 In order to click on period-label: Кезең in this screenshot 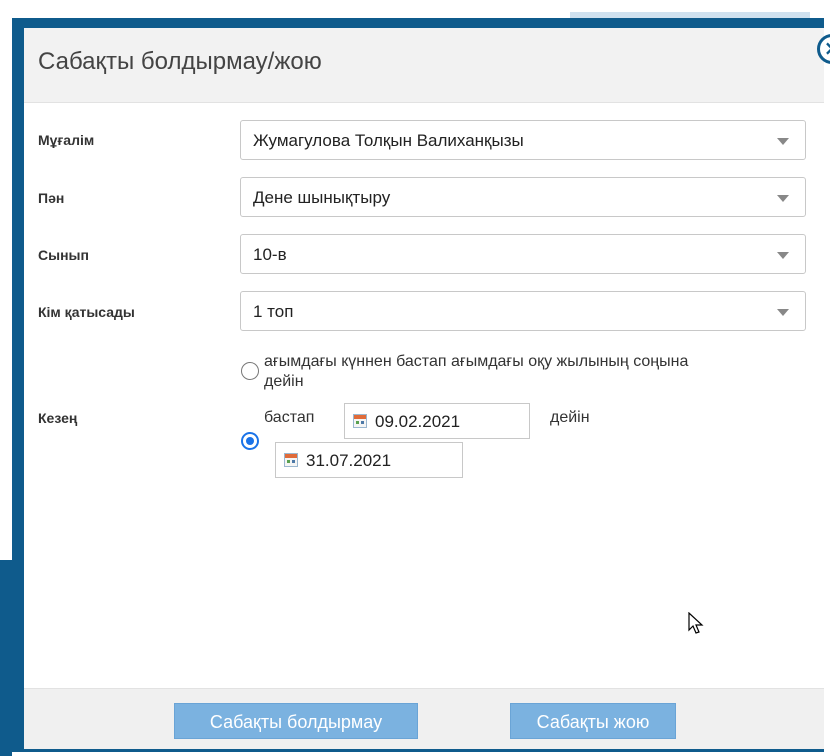, I will do `click(58, 418)`.